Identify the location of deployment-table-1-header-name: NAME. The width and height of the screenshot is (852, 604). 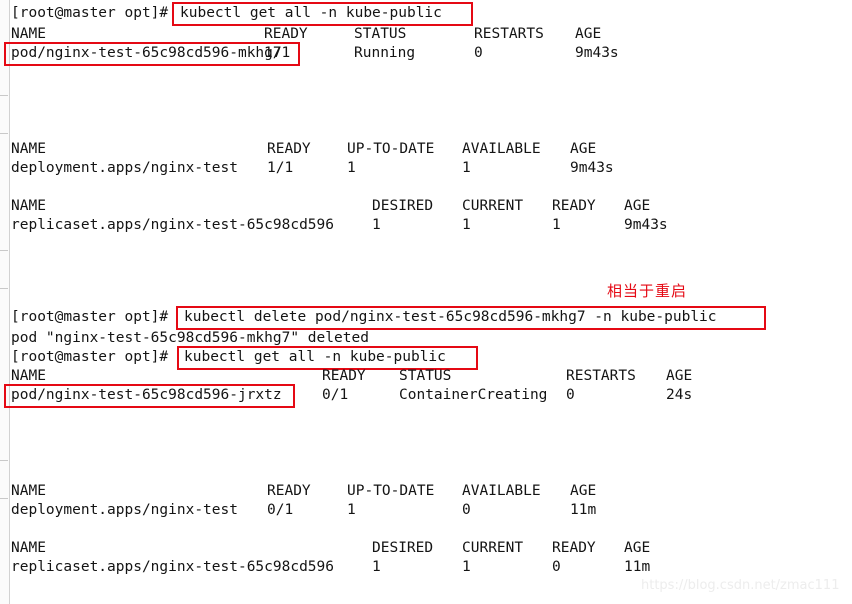
(28, 149).